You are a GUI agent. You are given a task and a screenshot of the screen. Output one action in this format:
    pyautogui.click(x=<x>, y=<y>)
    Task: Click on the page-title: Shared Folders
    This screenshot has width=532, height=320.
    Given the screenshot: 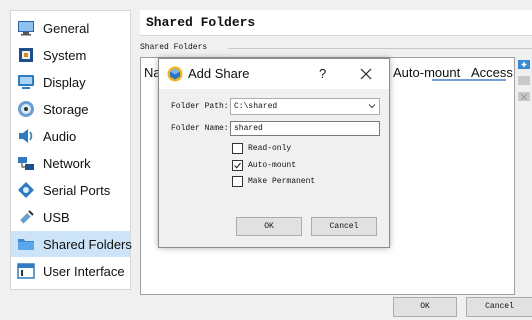 What is the action you would take?
    pyautogui.click(x=336, y=23)
    